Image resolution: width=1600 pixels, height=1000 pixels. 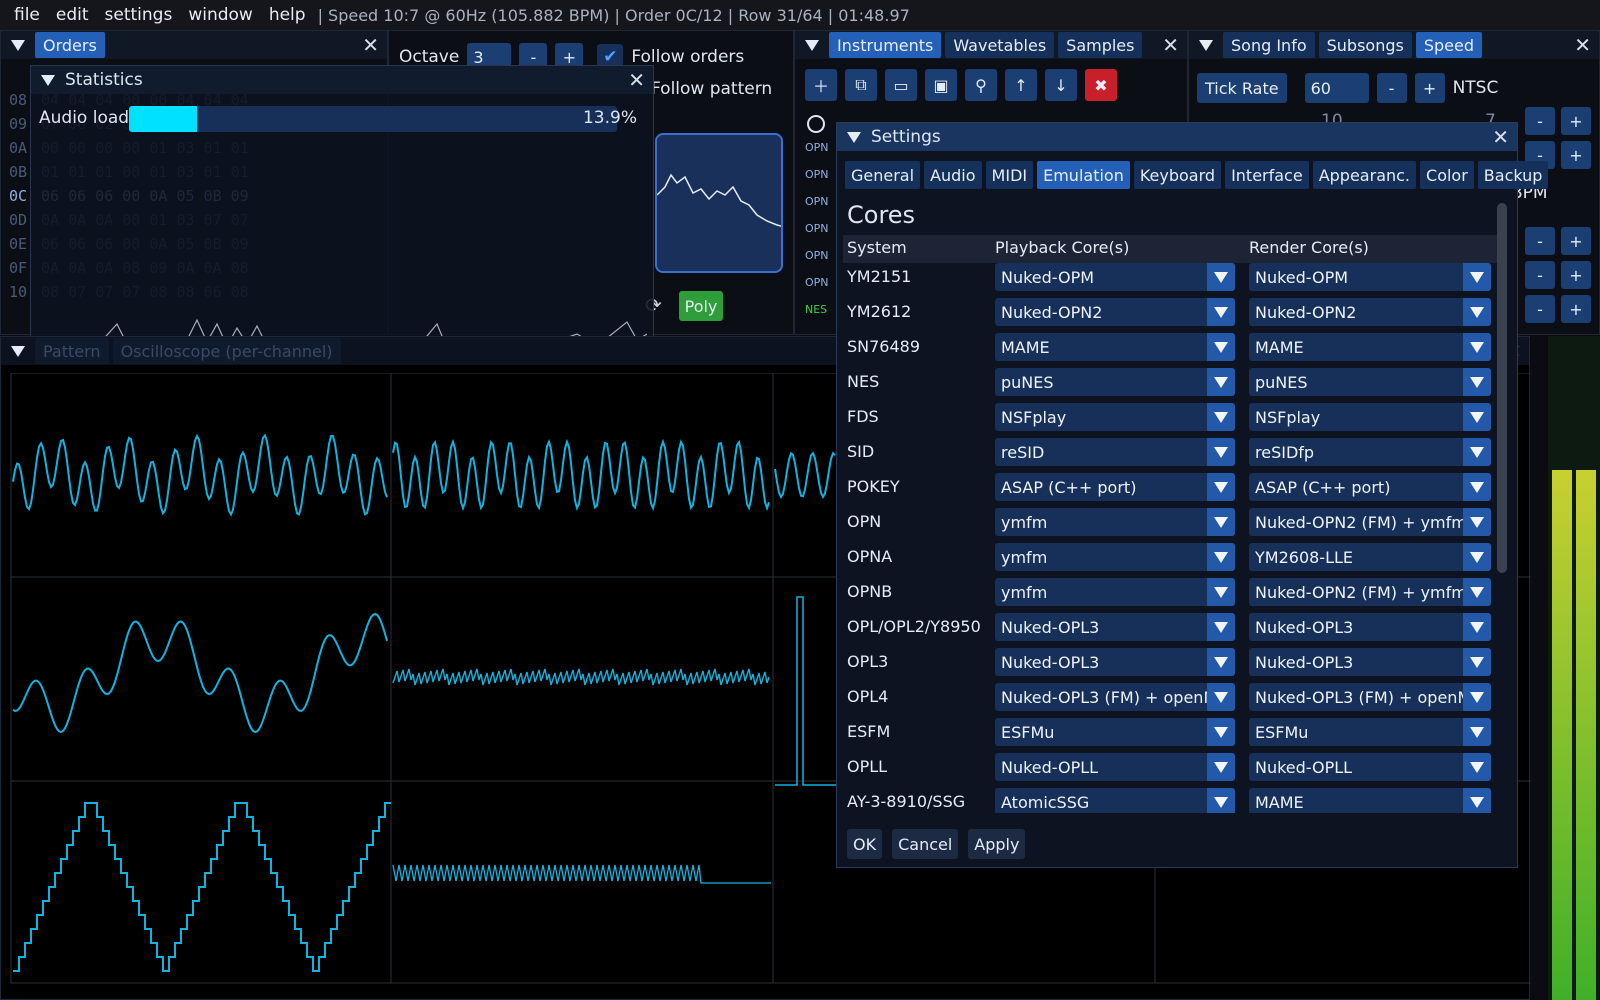 I want to click on tab-song-info: Song Info, so click(x=1269, y=45).